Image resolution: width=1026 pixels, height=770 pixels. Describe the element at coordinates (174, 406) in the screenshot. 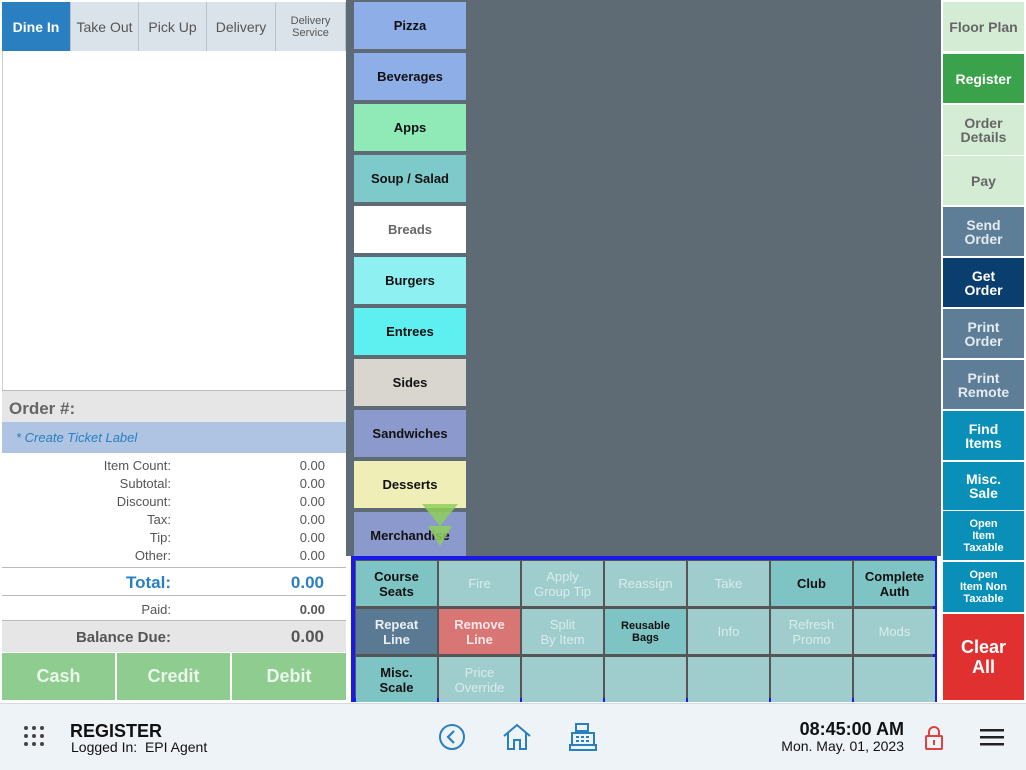

I see `order-number-label: Order #:` at that location.